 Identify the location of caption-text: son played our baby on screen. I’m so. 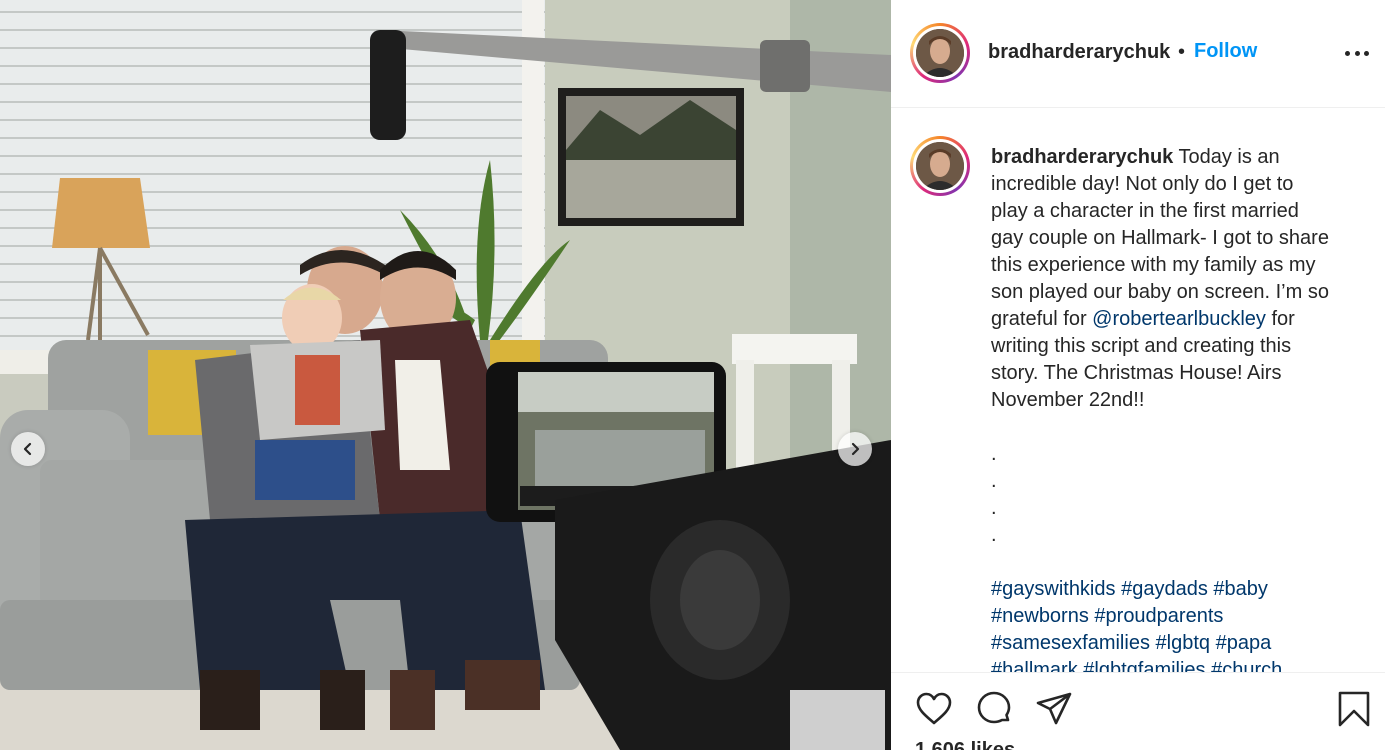
(1160, 292).